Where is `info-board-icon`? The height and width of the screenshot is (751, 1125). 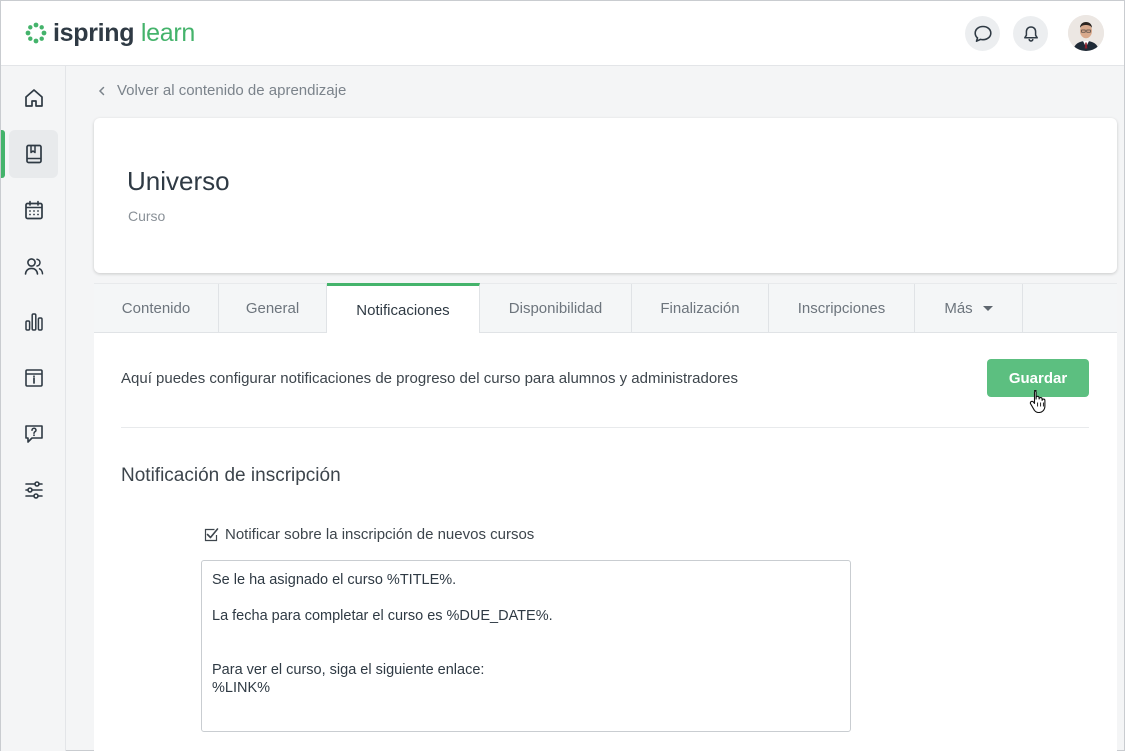 info-board-icon is located at coordinates (33, 378).